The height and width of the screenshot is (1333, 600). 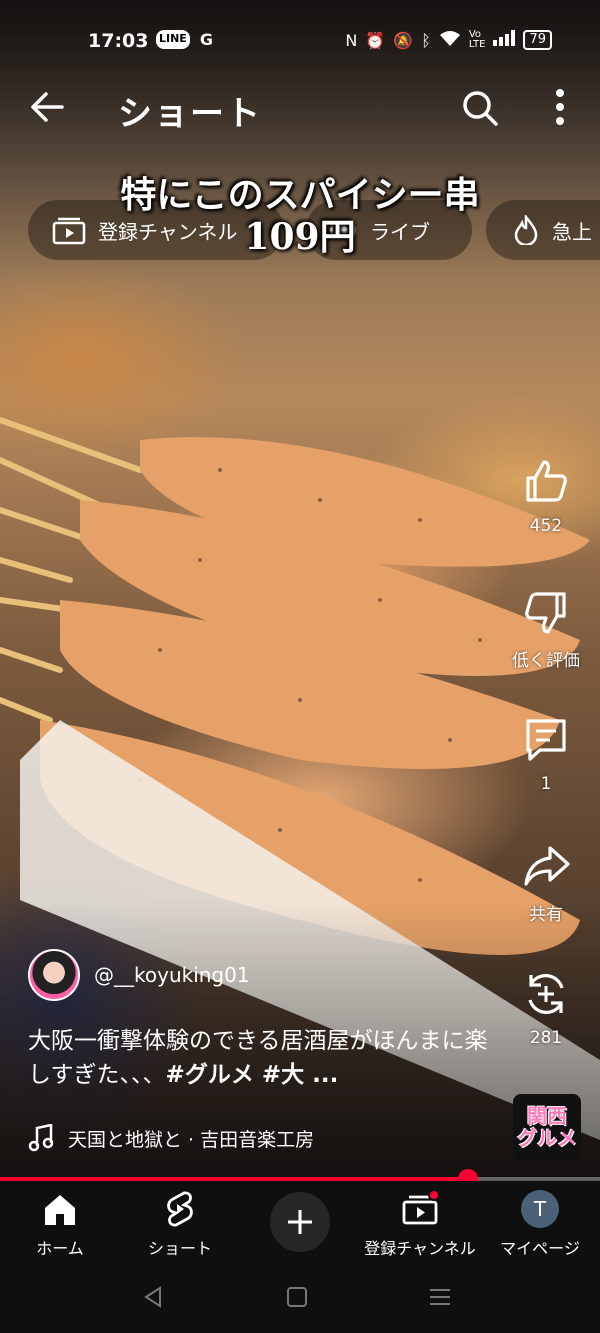 I want to click on system-recents-button, so click(x=440, y=1299).